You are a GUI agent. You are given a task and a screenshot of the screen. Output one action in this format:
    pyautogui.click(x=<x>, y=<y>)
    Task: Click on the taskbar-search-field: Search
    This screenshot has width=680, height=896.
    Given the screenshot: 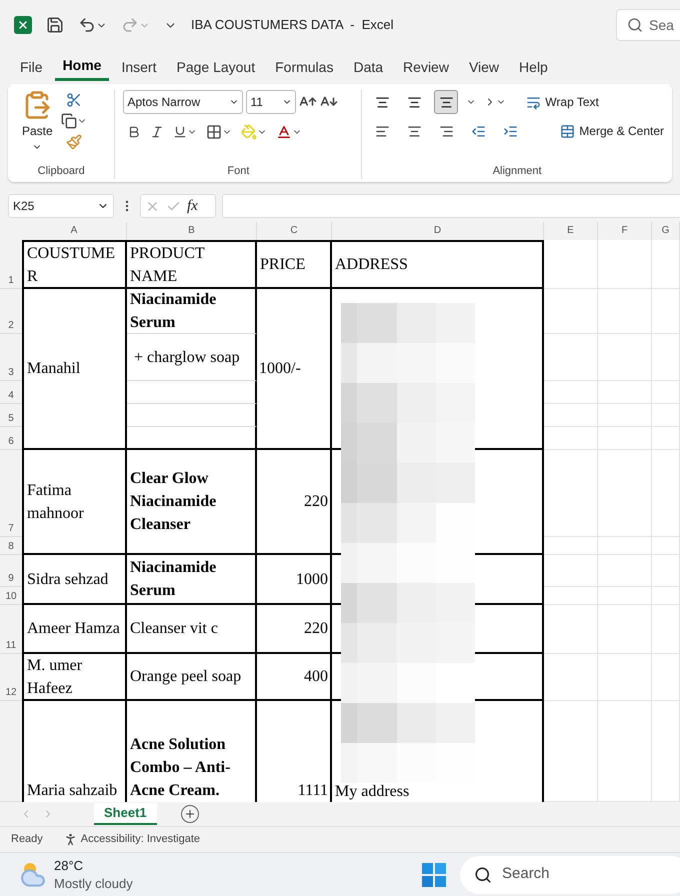 What is the action you would take?
    pyautogui.click(x=570, y=875)
    